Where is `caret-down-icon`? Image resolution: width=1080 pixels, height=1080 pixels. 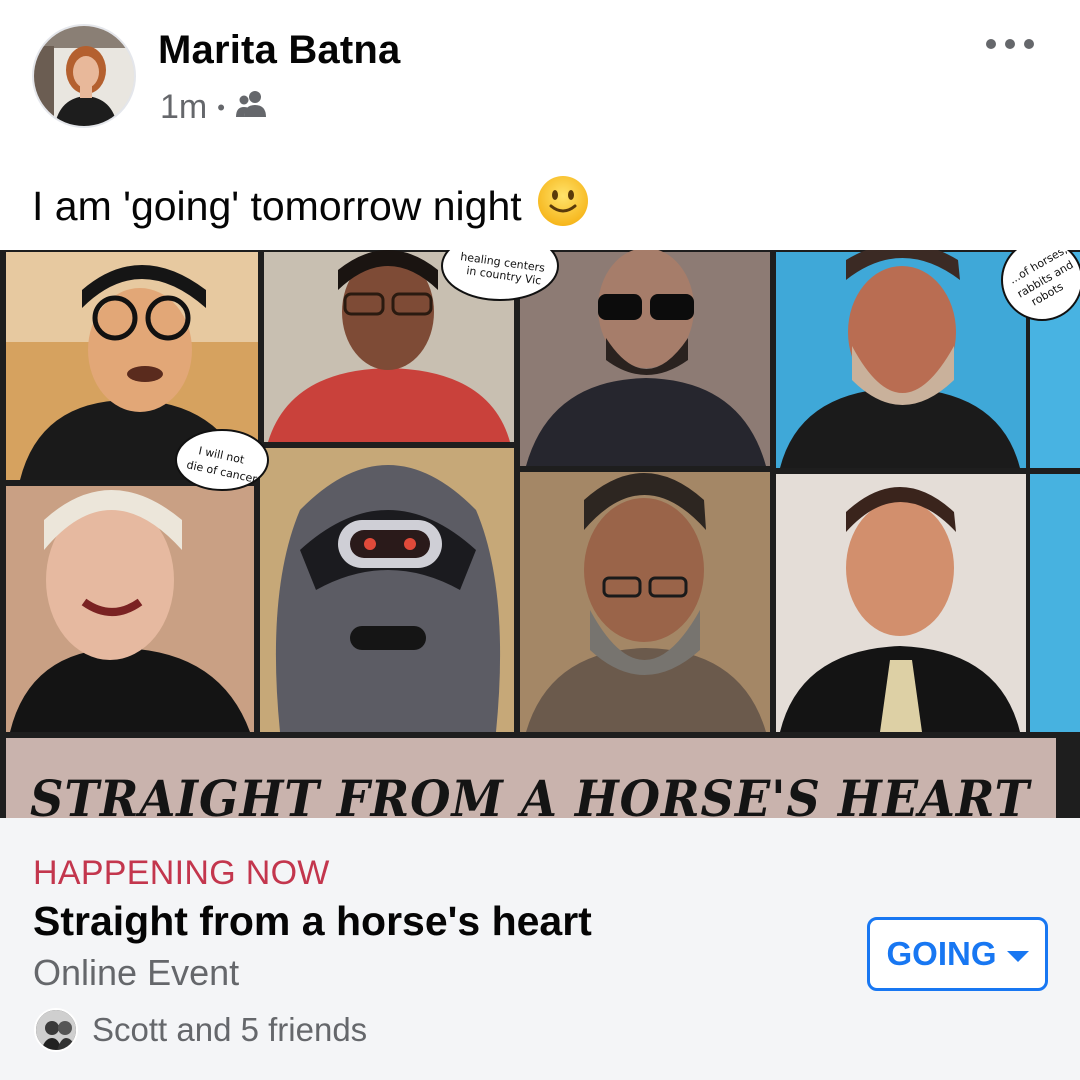
caret-down-icon is located at coordinates (1017, 956).